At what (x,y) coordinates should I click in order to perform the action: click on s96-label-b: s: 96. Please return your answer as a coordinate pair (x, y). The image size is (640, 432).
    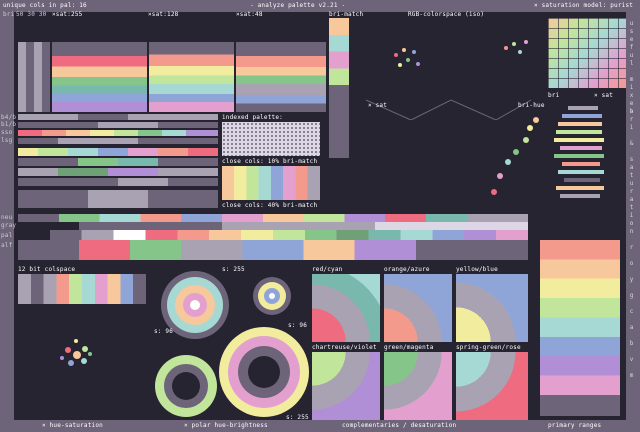
    Looking at the image, I should click on (164, 331).